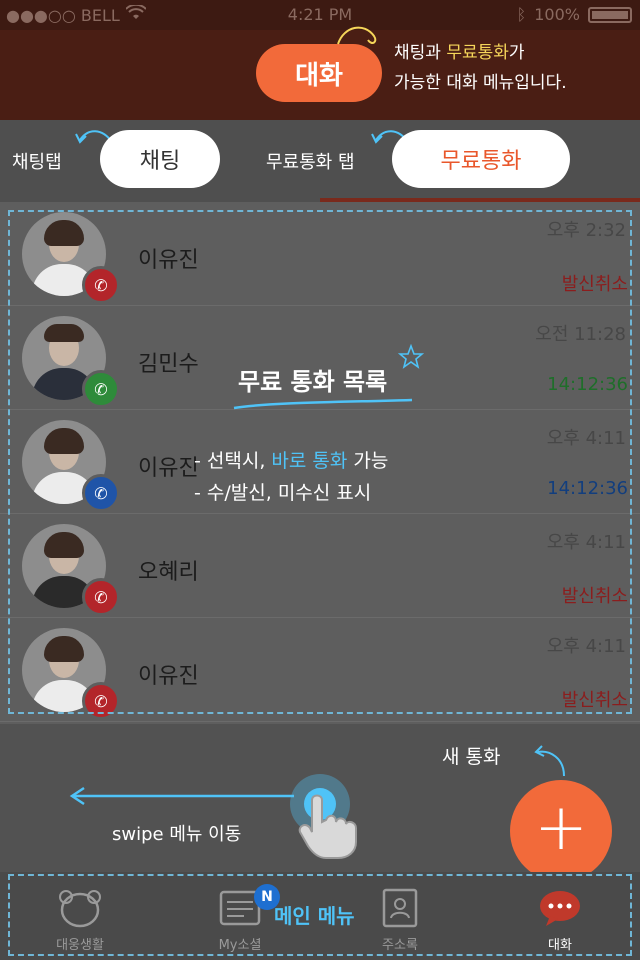  I want to click on tab-bar: 채팅탭 채팅 무료통화 탭 무료통화, so click(320, 161).